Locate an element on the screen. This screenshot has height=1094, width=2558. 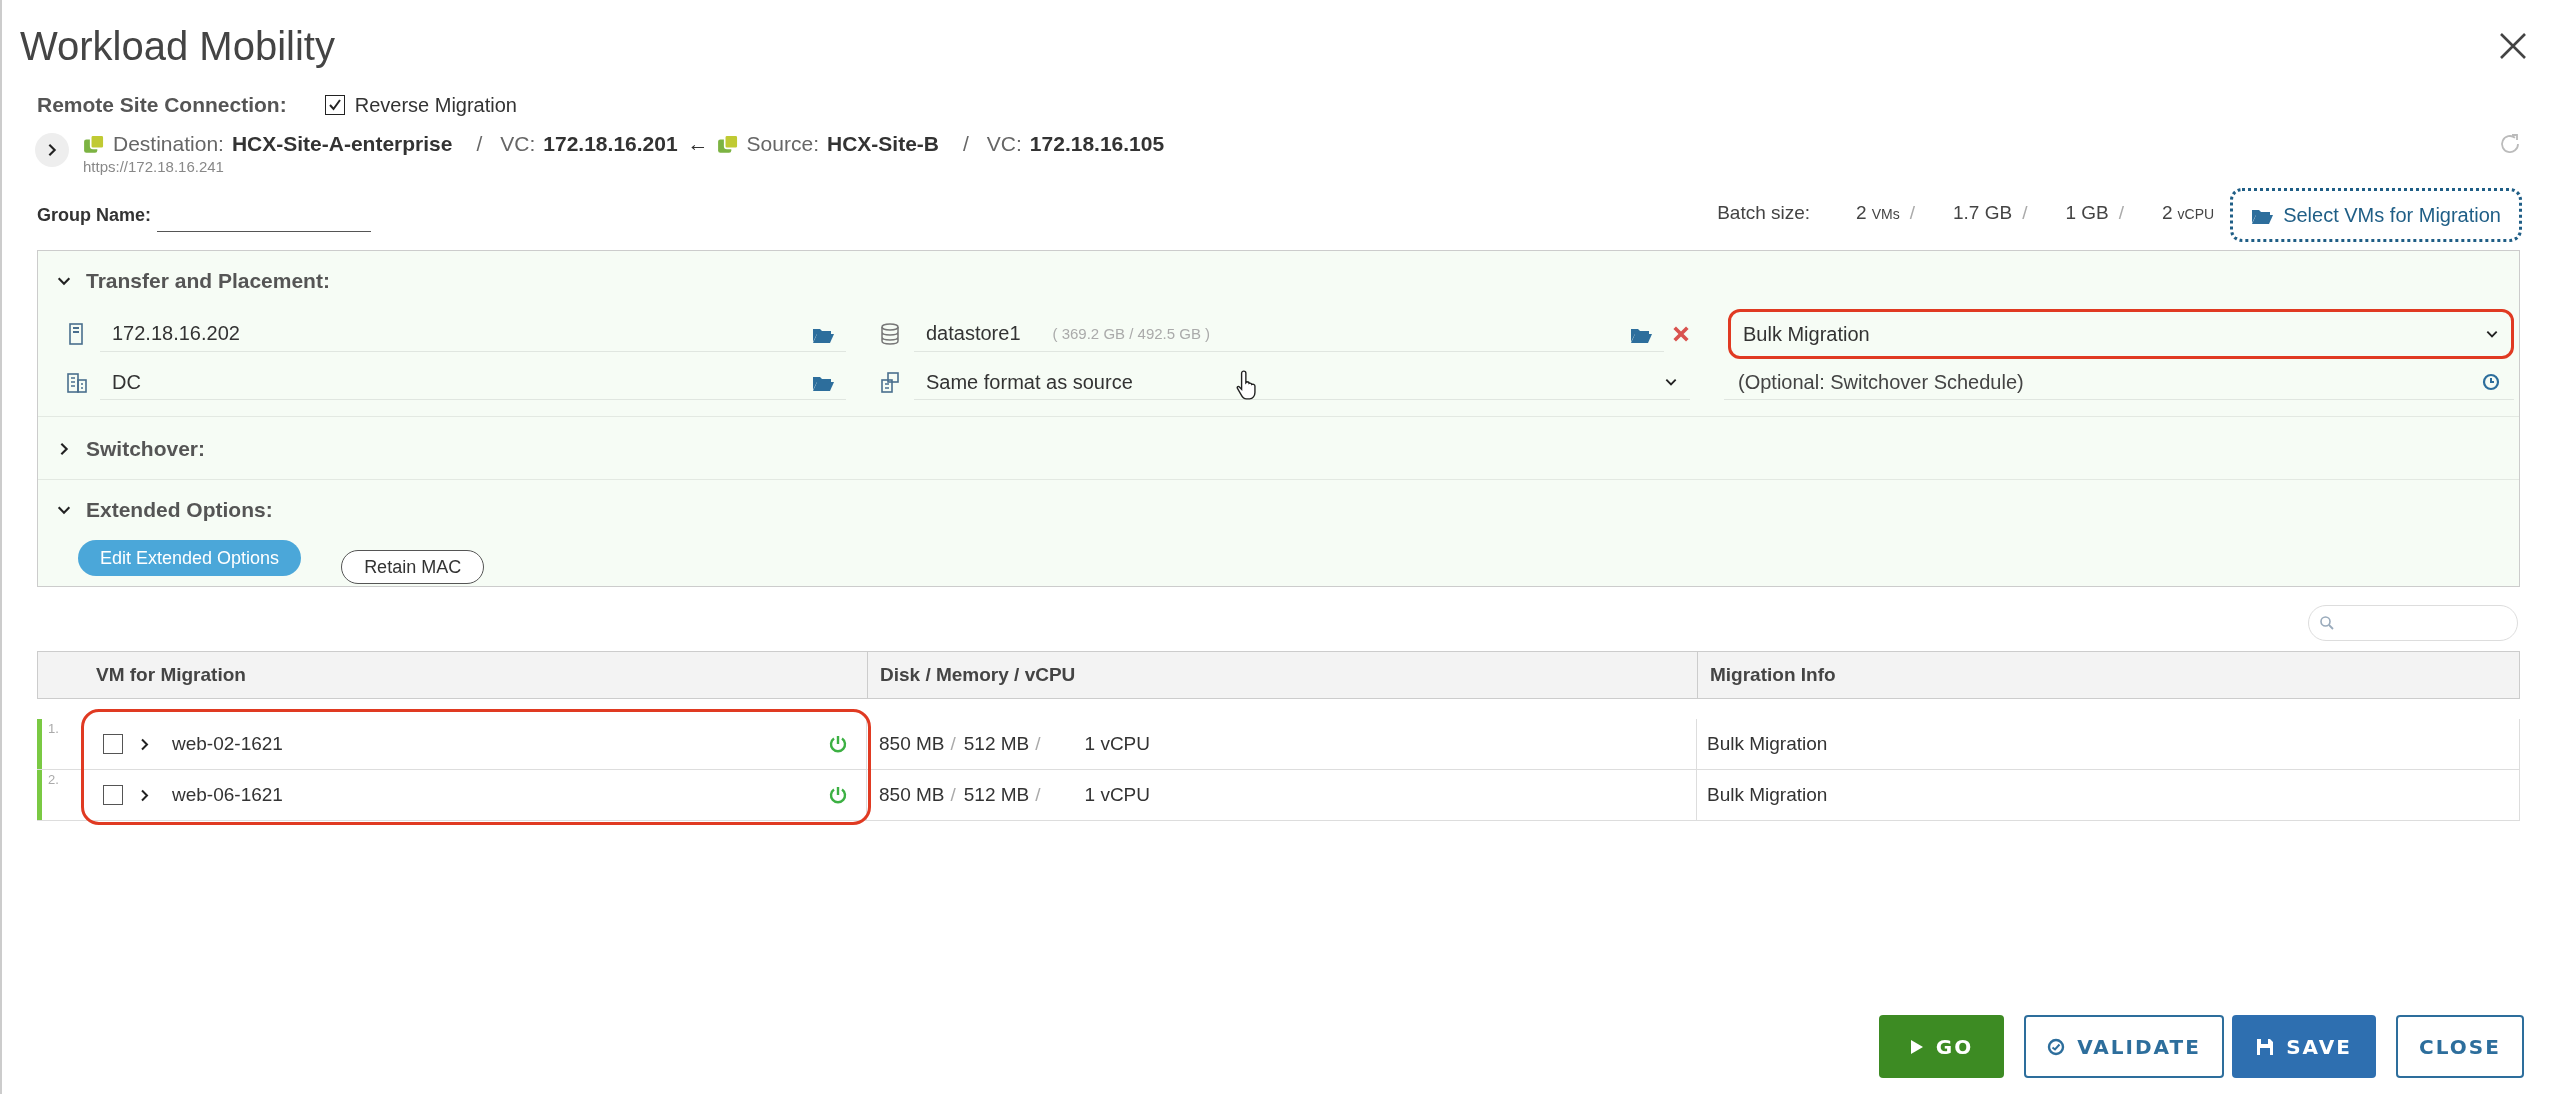
site-label: Source: is located at coordinates (782, 144).